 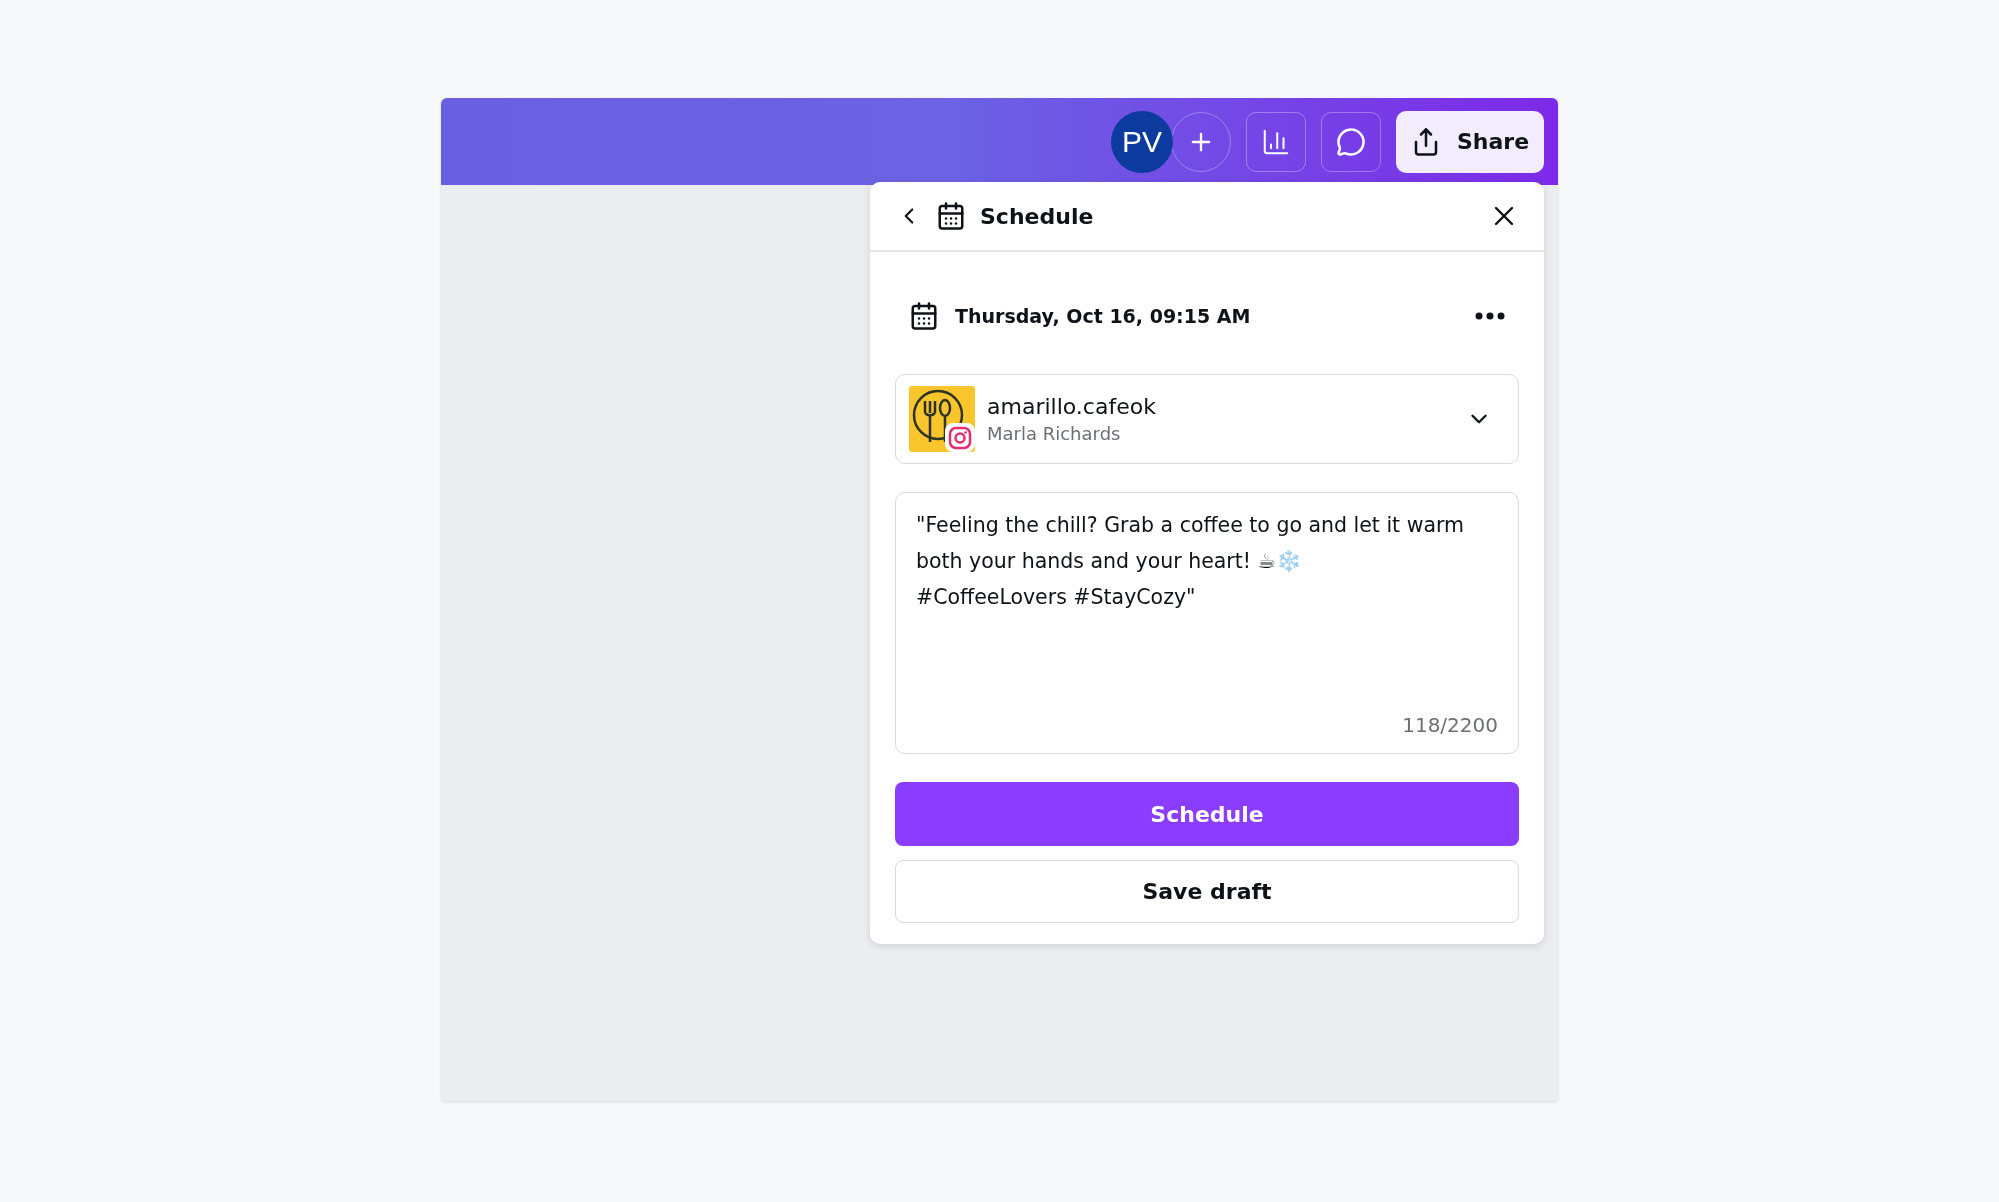 I want to click on share-button: Share, so click(x=1470, y=141).